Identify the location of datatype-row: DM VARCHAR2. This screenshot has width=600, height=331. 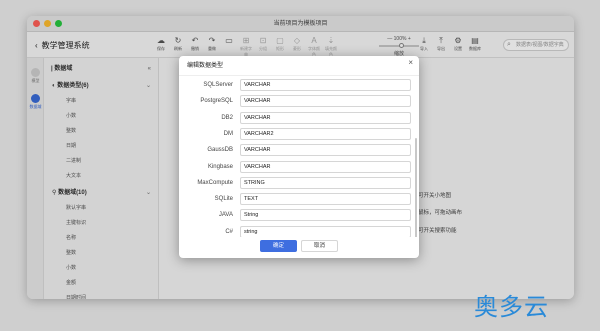
(295, 134).